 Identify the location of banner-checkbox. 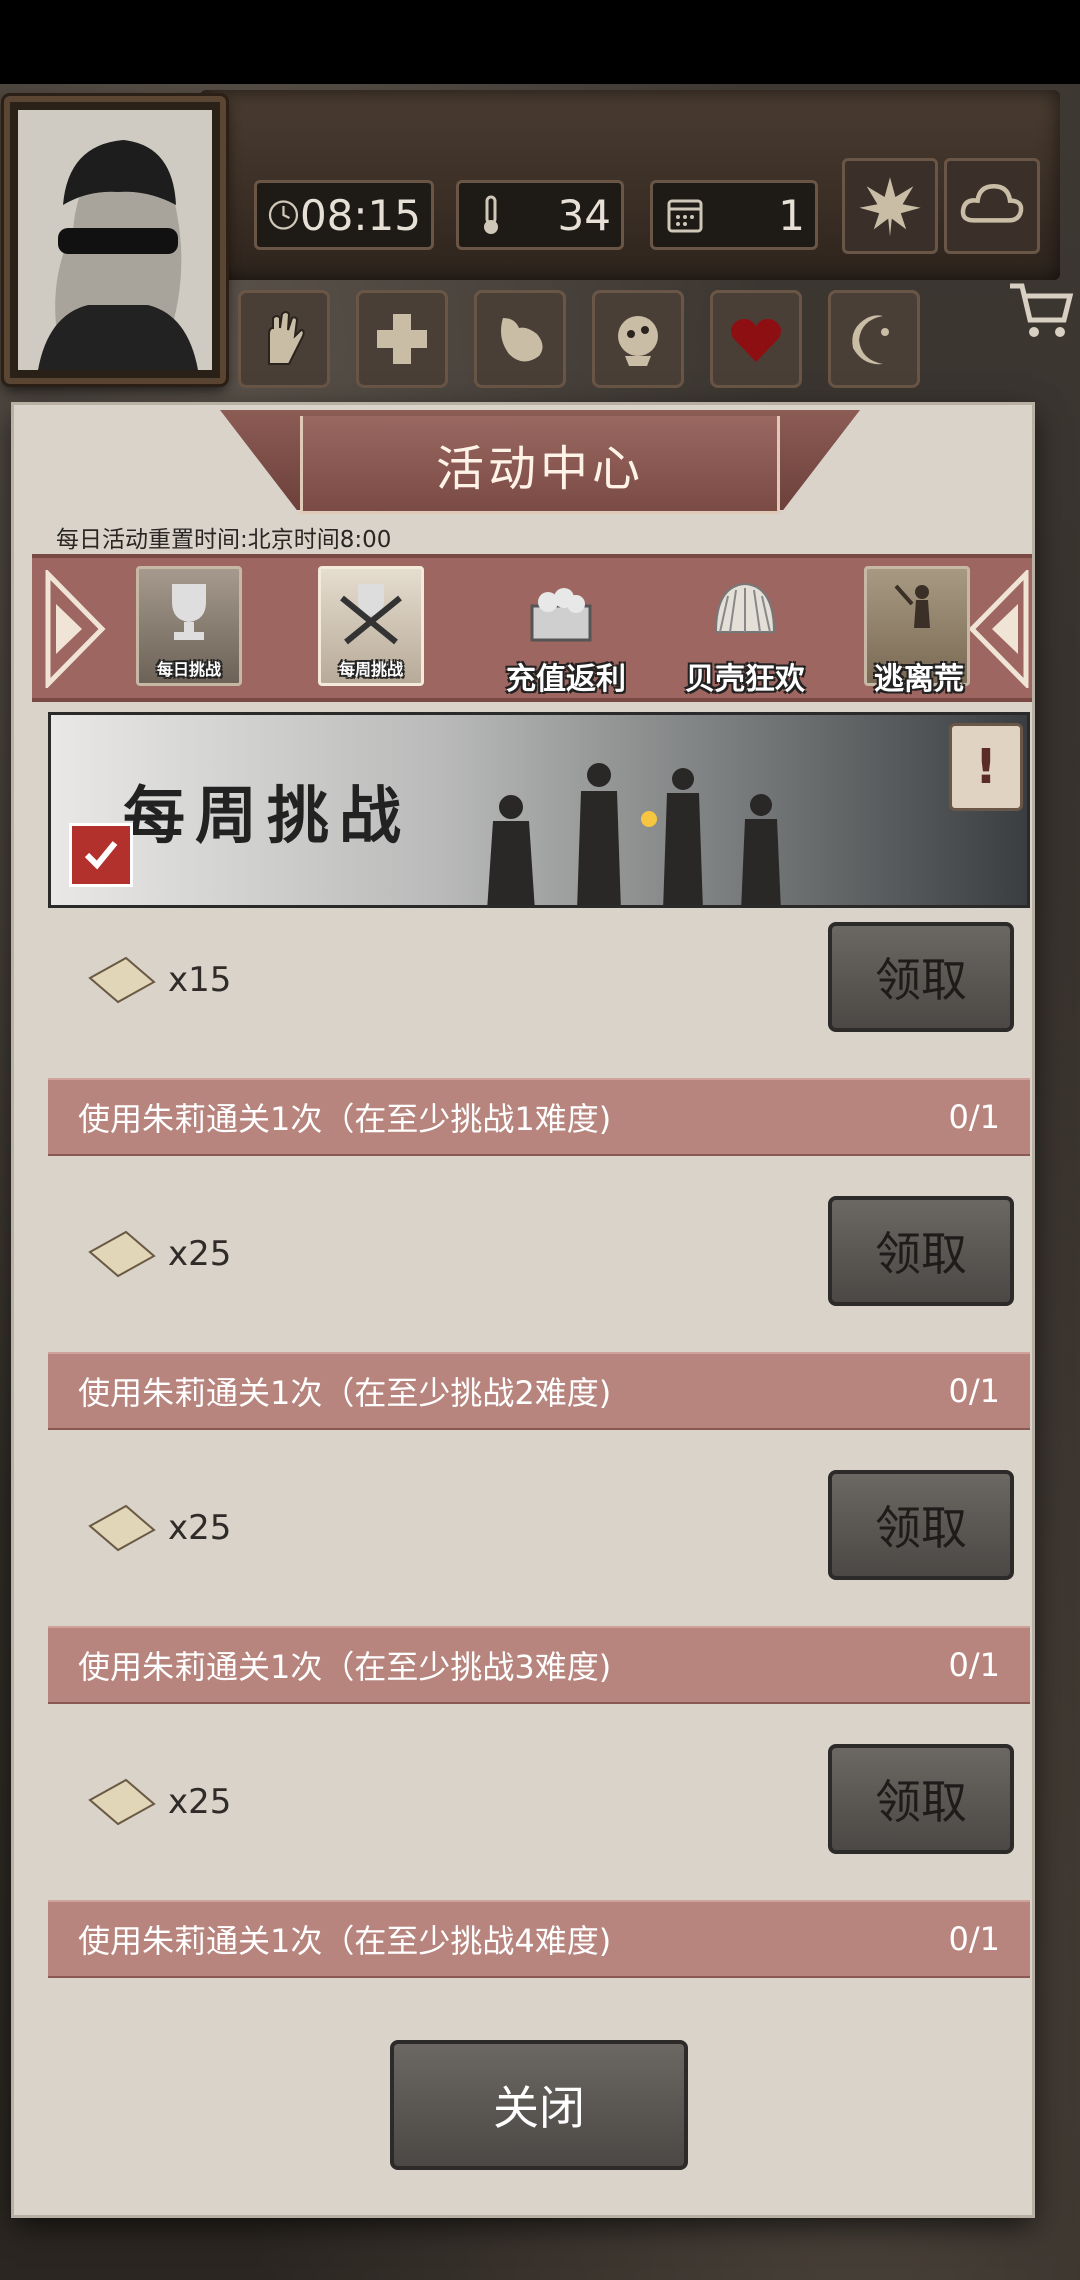
(101, 855).